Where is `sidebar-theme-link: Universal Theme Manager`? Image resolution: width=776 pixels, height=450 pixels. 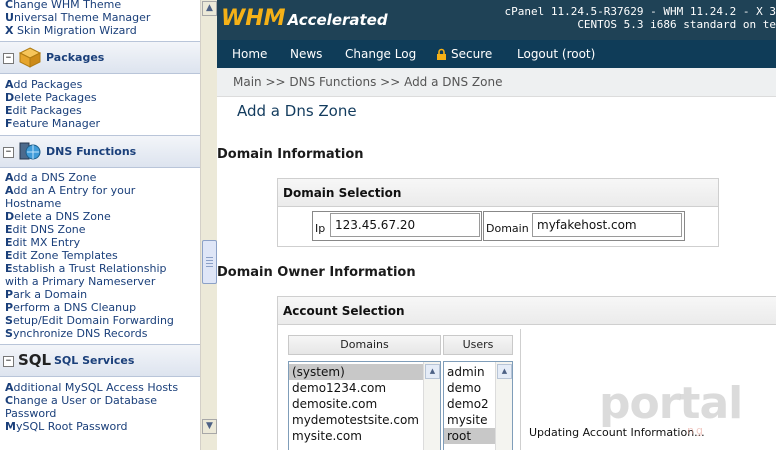
sidebar-theme-link: Universal Theme Manager is located at coordinates (75, 17).